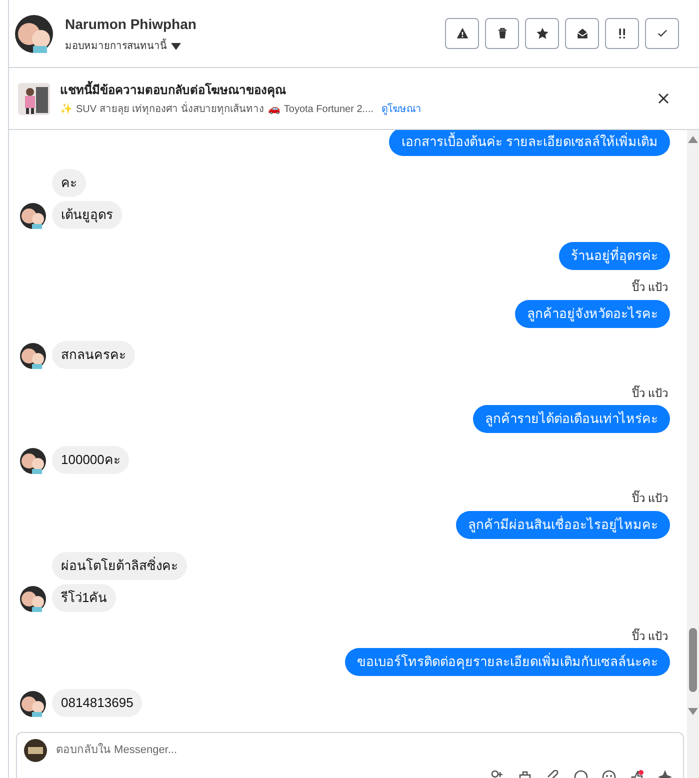  I want to click on view-ad-link: ดูโฆษณา, so click(401, 109).